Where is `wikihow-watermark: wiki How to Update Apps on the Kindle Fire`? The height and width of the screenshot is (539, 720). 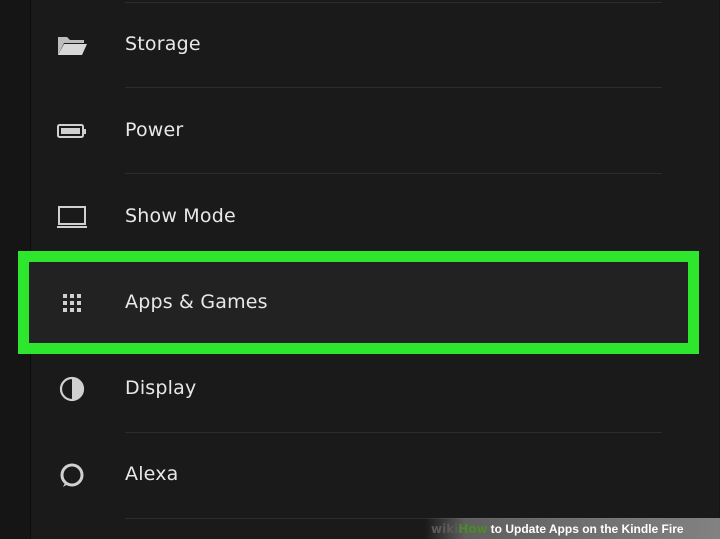
wikihow-watermark: wiki How to Update Apps on the Kindle Fire is located at coordinates (572, 528).